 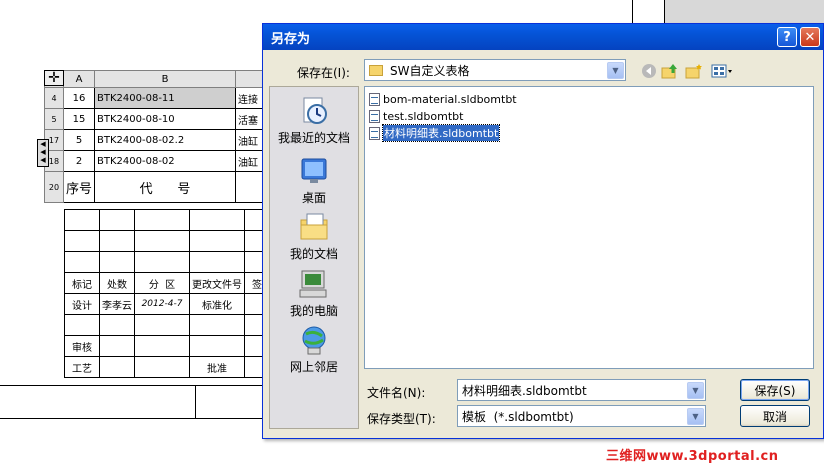 What do you see at coordinates (54, 98) in the screenshot?
I see `bom-row-number: 4` at bounding box center [54, 98].